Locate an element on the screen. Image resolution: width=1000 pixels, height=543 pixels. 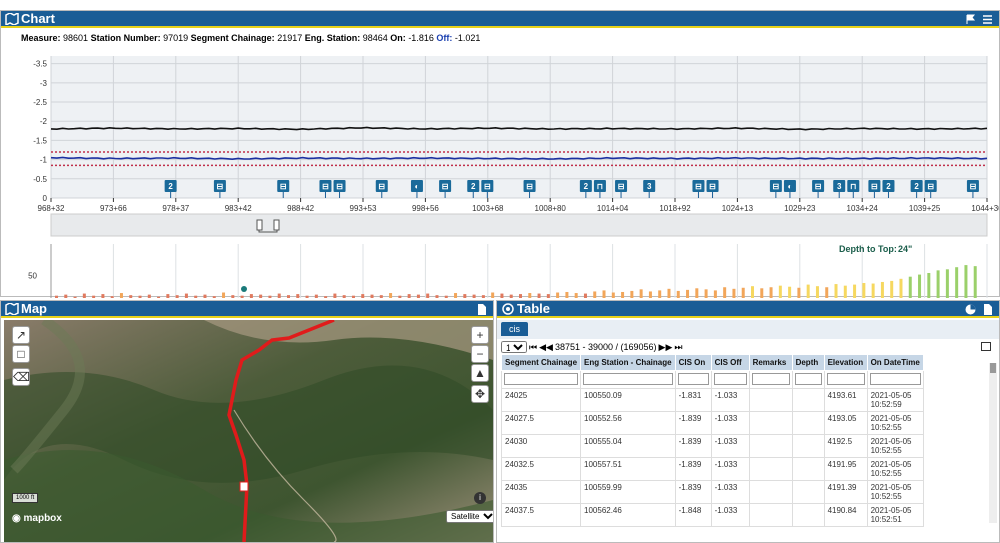
scrollbar-thumb is located at coordinates (993, 368).